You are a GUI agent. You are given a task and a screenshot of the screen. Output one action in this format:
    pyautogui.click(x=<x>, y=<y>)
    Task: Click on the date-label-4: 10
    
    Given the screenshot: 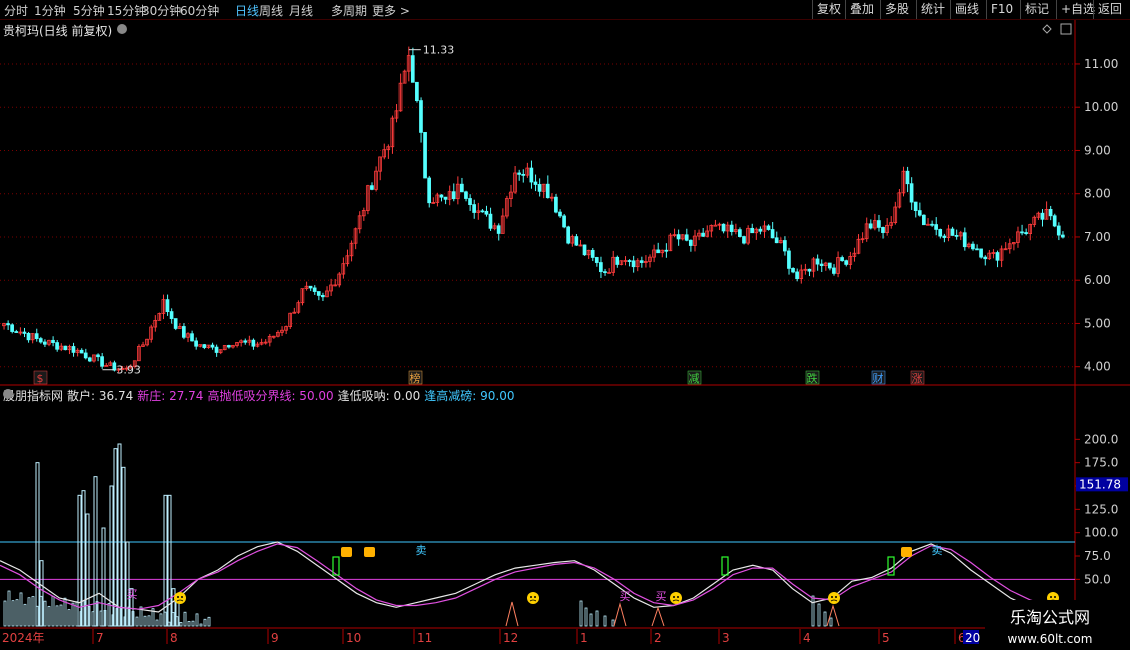 What is the action you would take?
    pyautogui.click(x=353, y=638)
    